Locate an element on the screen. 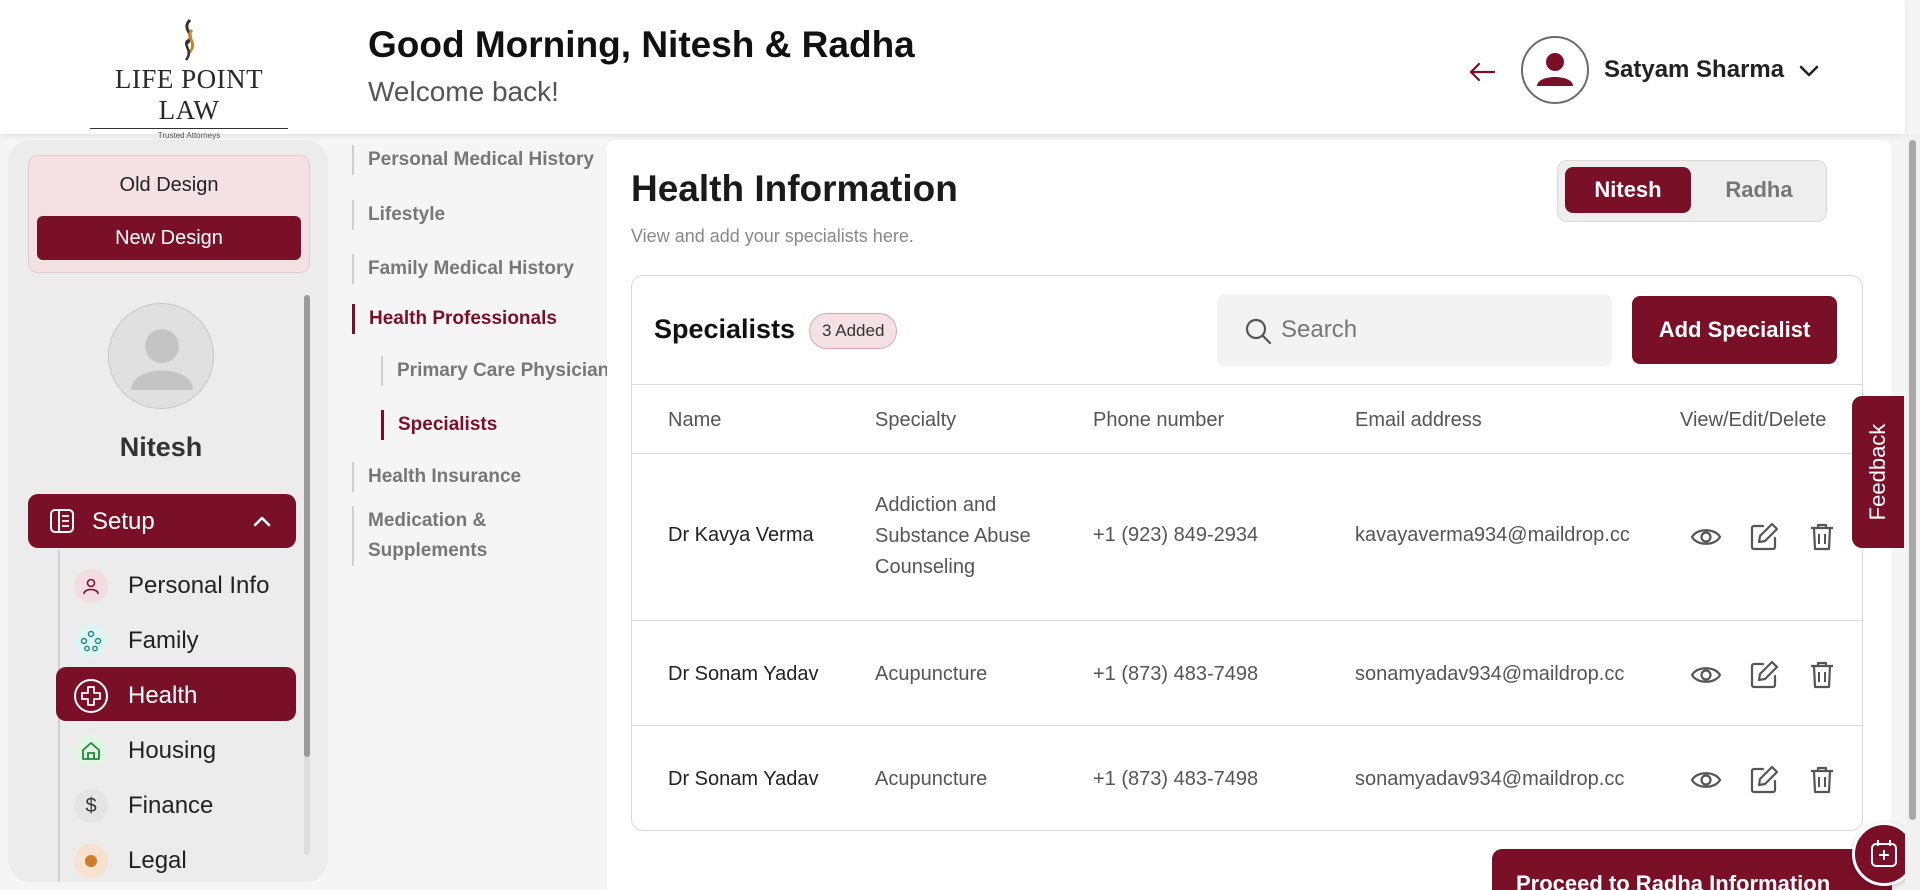  sidebar-item-label: Personal Info is located at coordinates (199, 585).